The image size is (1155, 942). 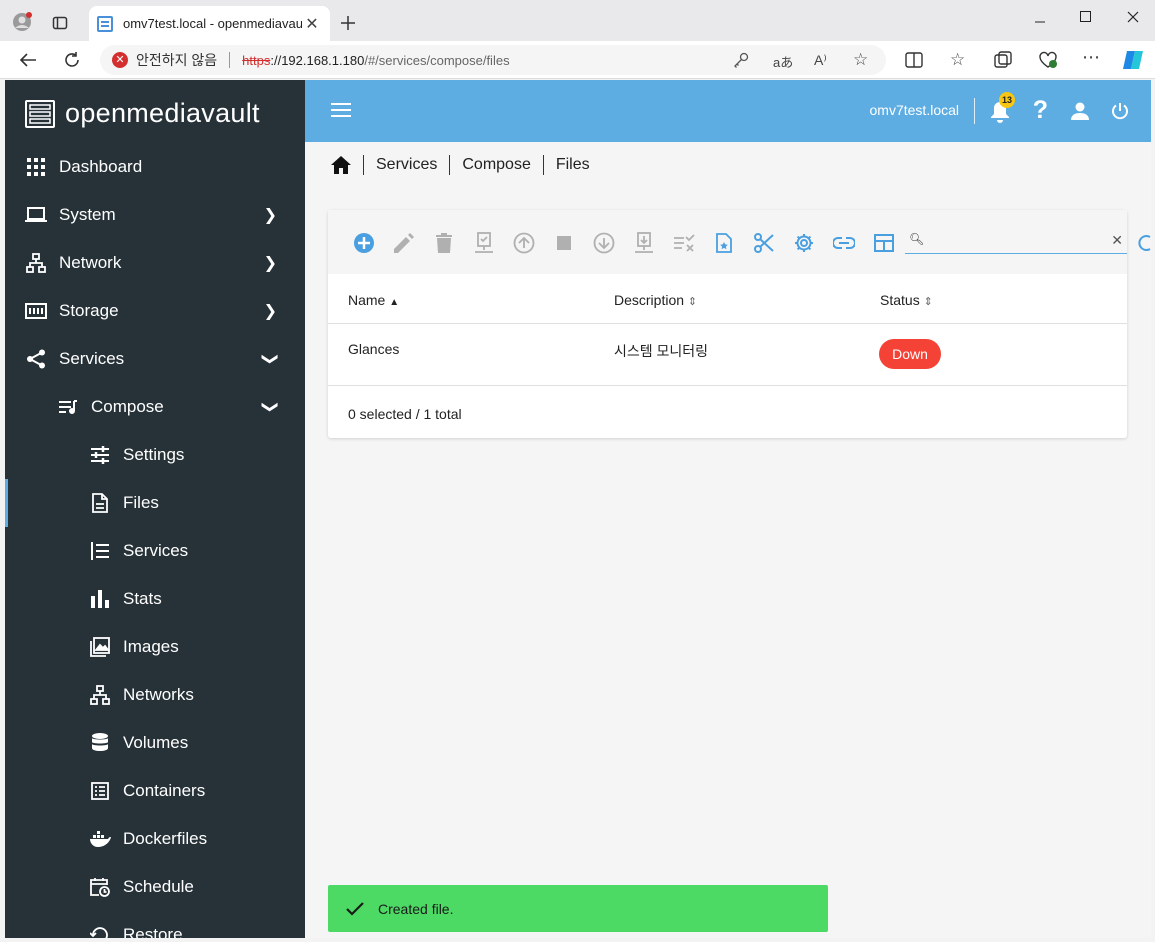 What do you see at coordinates (256, 60) in the screenshot?
I see `url-scheme: https` at bounding box center [256, 60].